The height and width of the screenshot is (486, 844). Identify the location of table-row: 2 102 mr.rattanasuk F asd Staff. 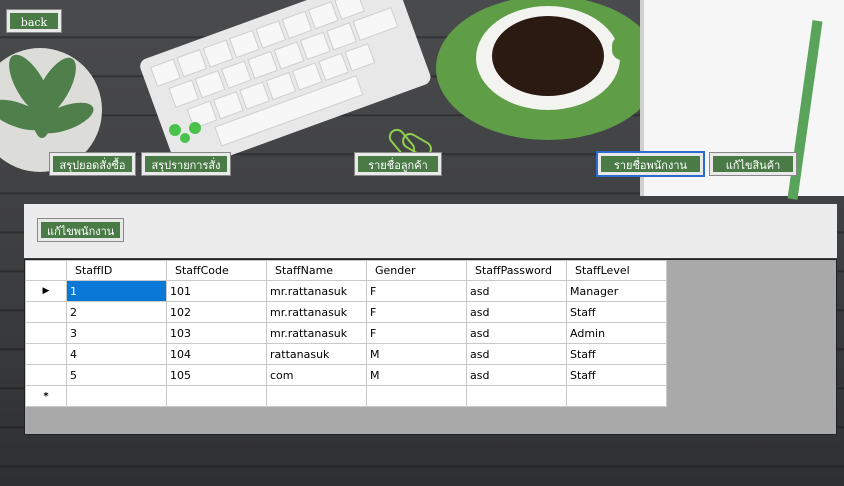
(346, 312).